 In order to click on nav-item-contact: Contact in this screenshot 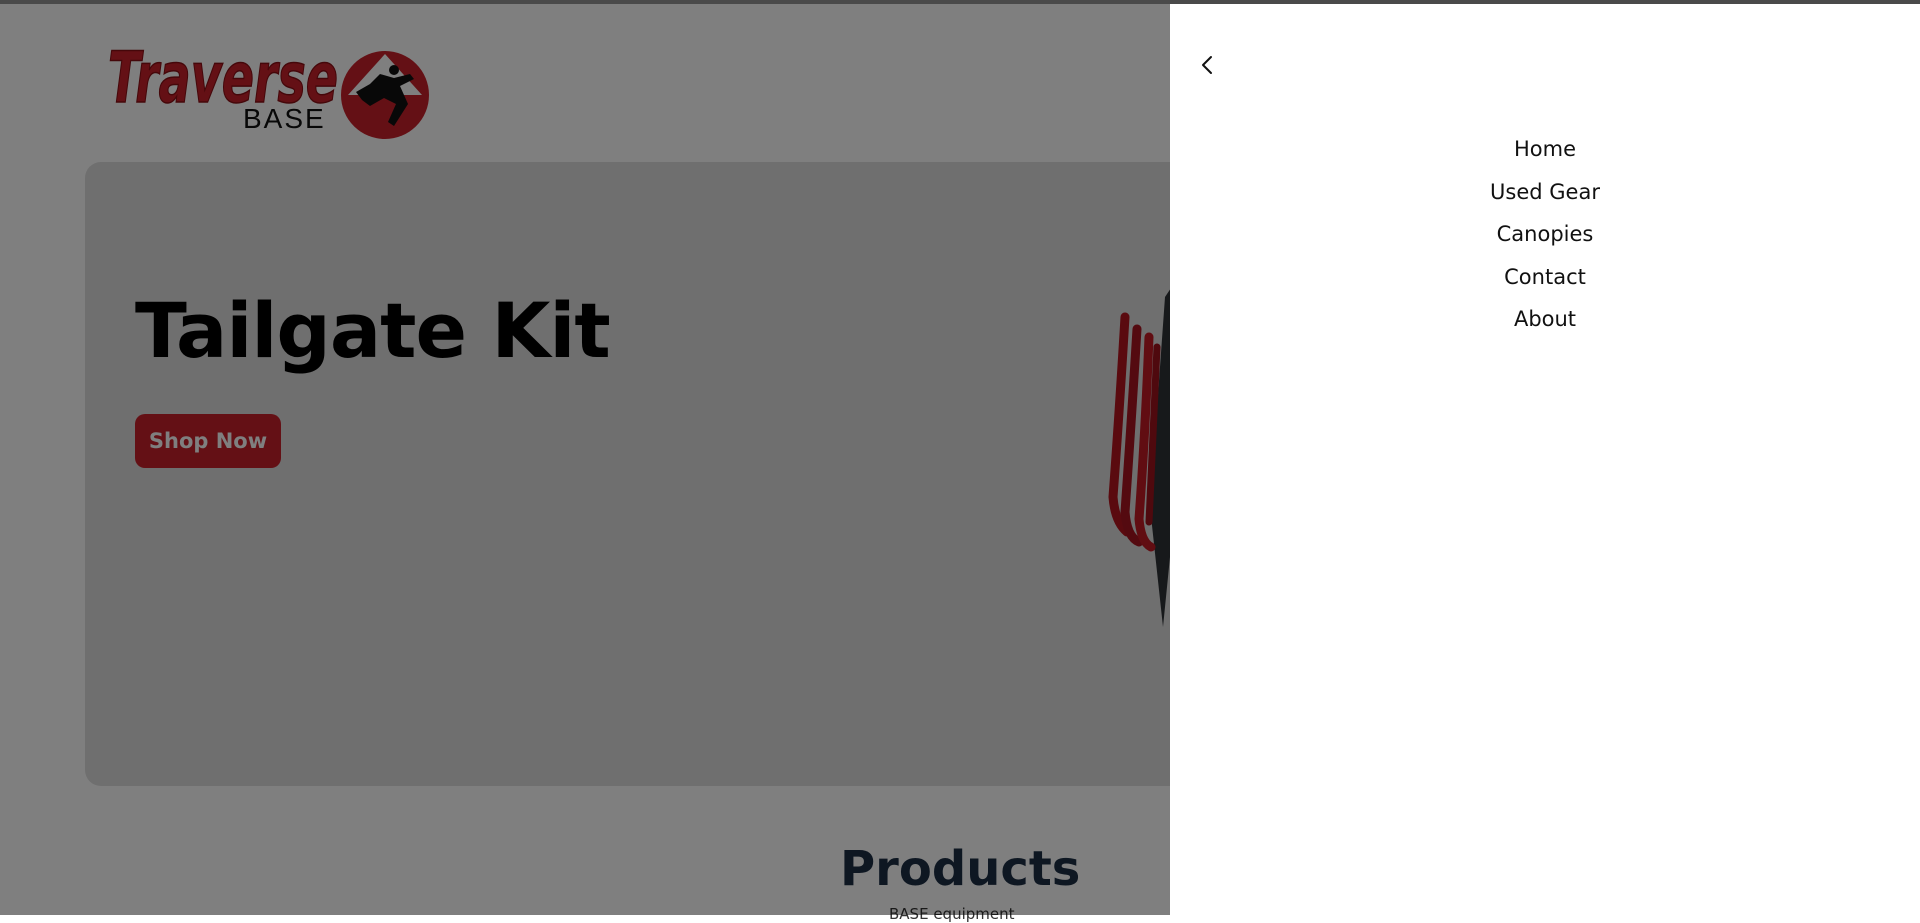, I will do `click(1545, 277)`.